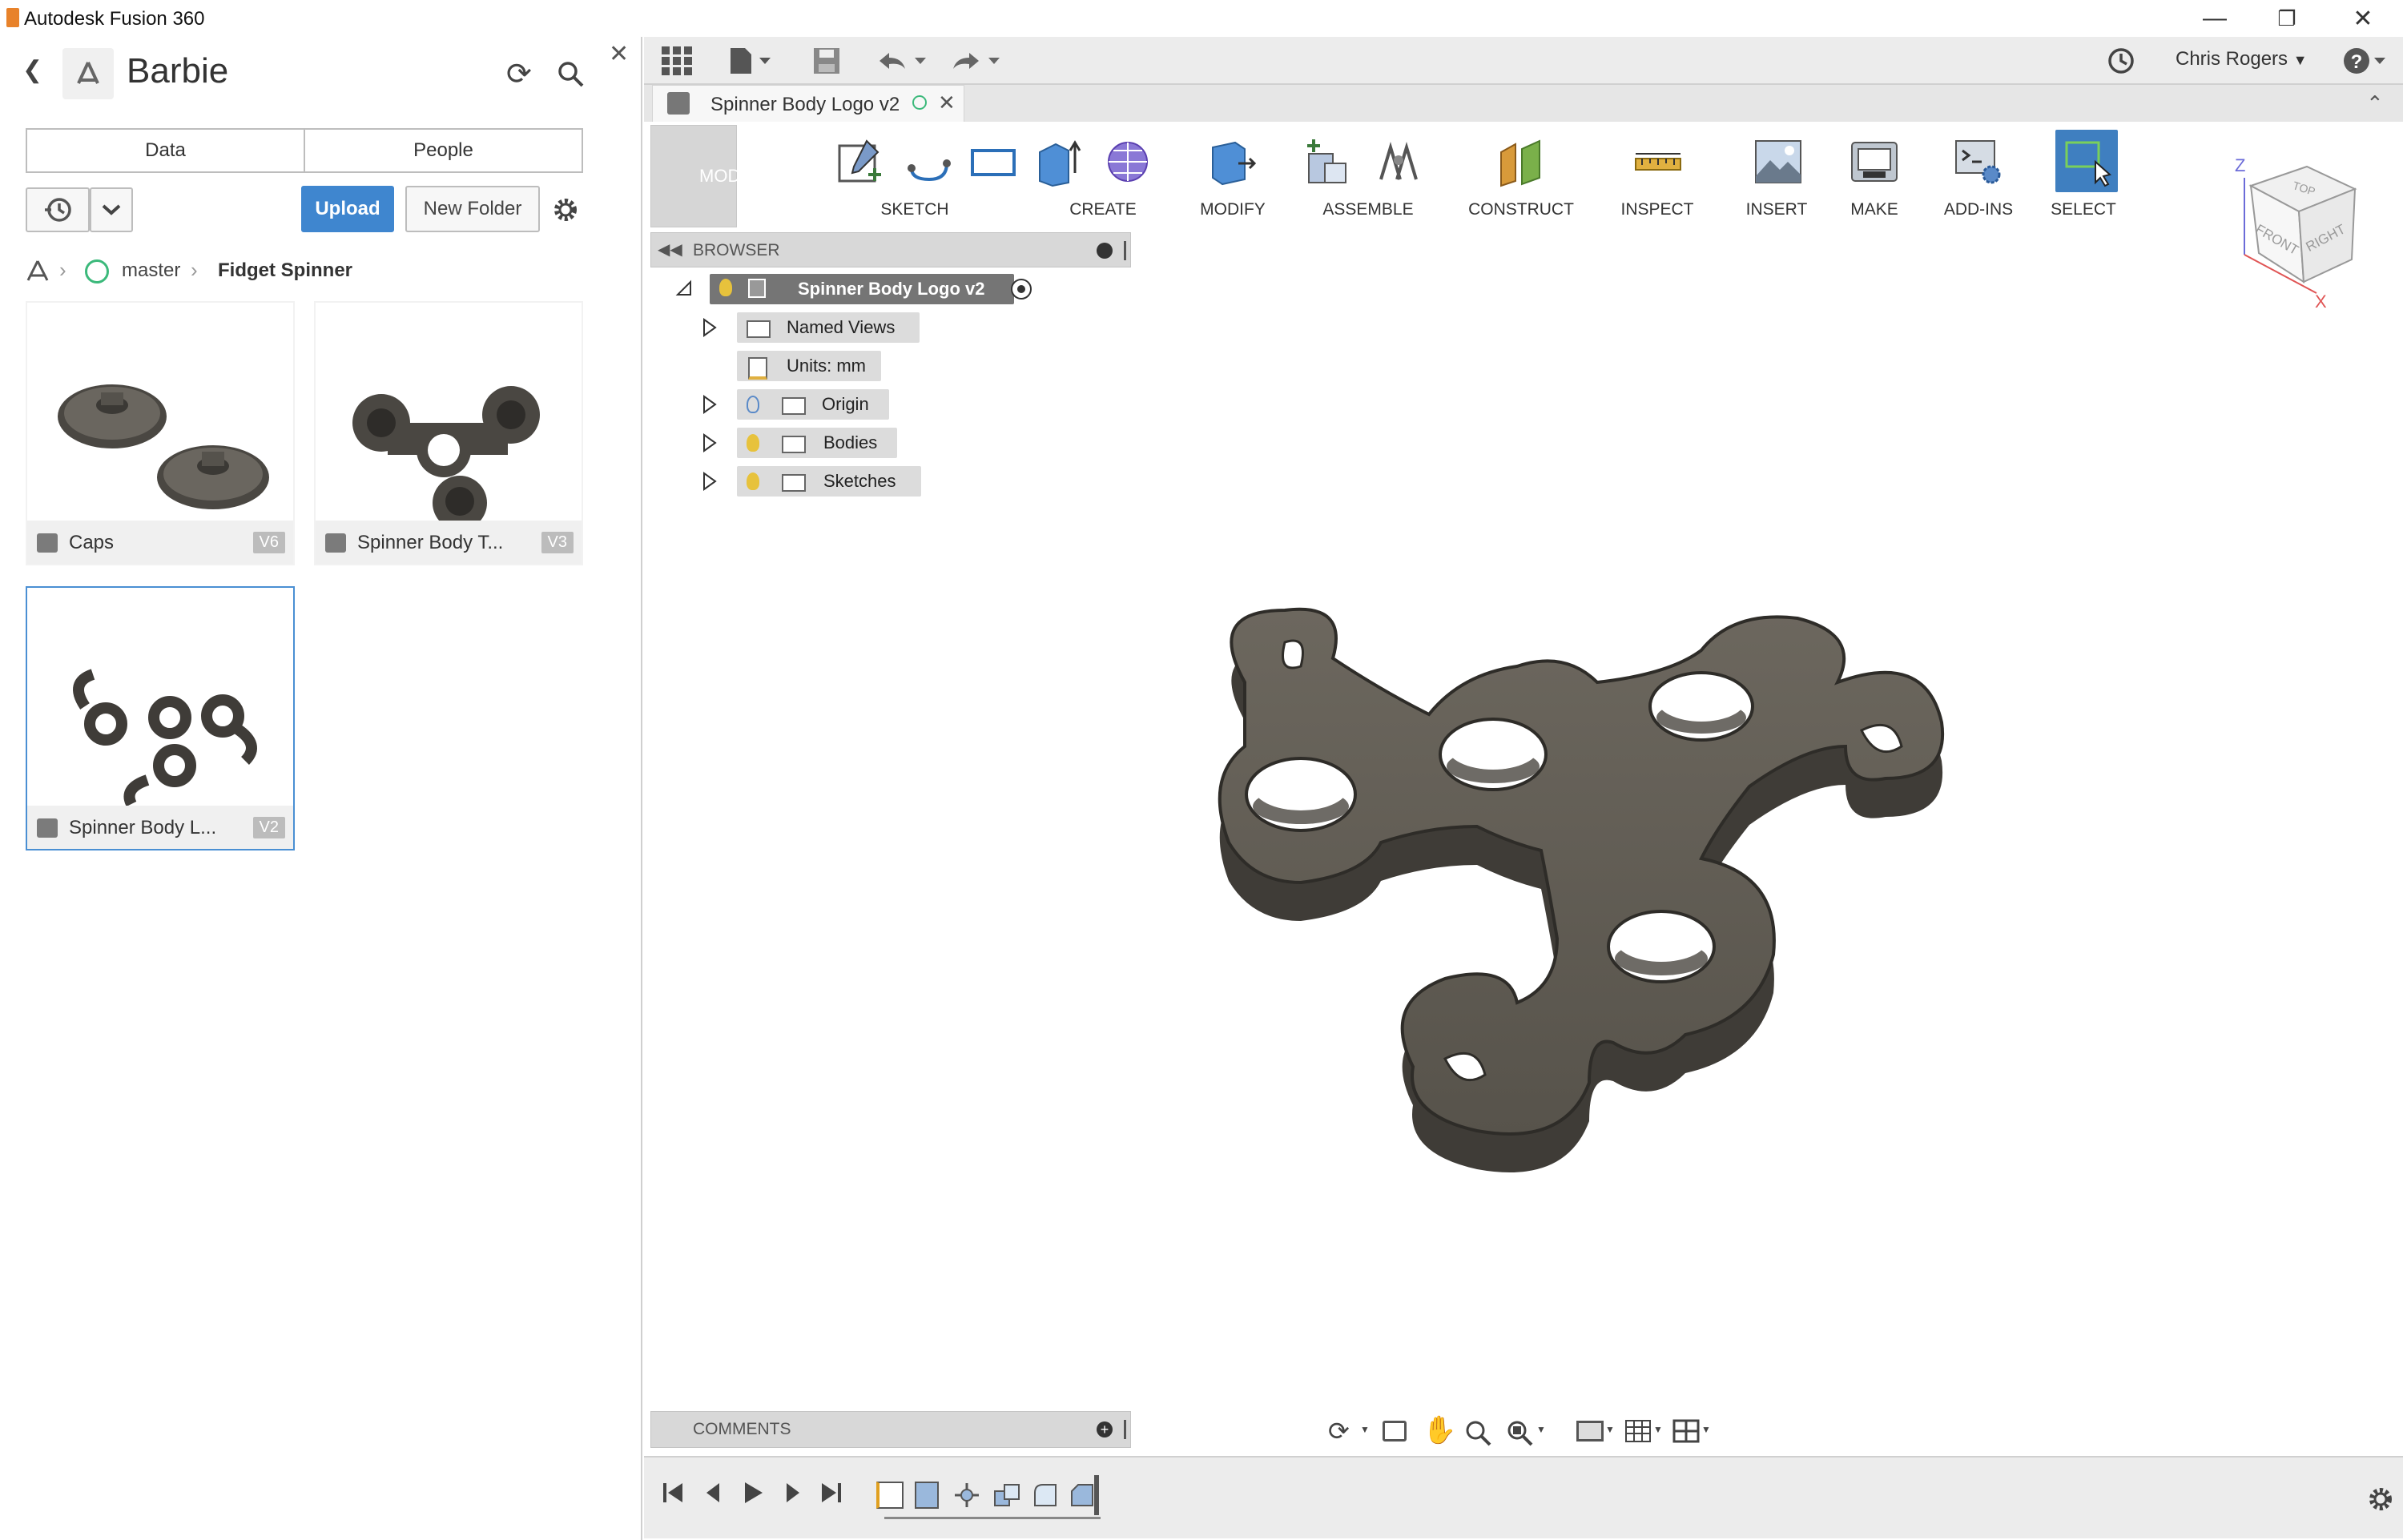 This screenshot has width=2403, height=1540. What do you see at coordinates (1105, 1429) in the screenshot?
I see `add-comment-icon: +` at bounding box center [1105, 1429].